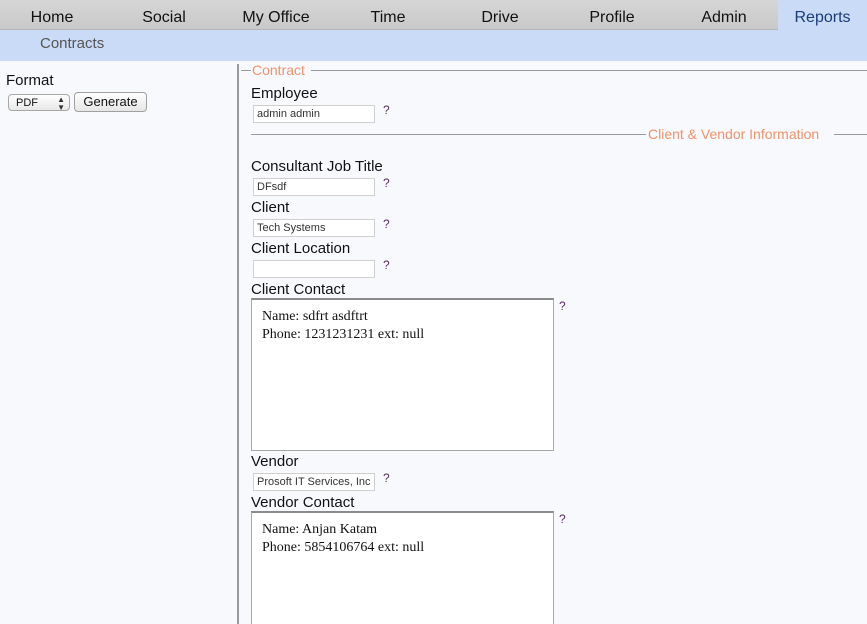  What do you see at coordinates (386, 110) in the screenshot?
I see `employee-help-icon: ?` at bounding box center [386, 110].